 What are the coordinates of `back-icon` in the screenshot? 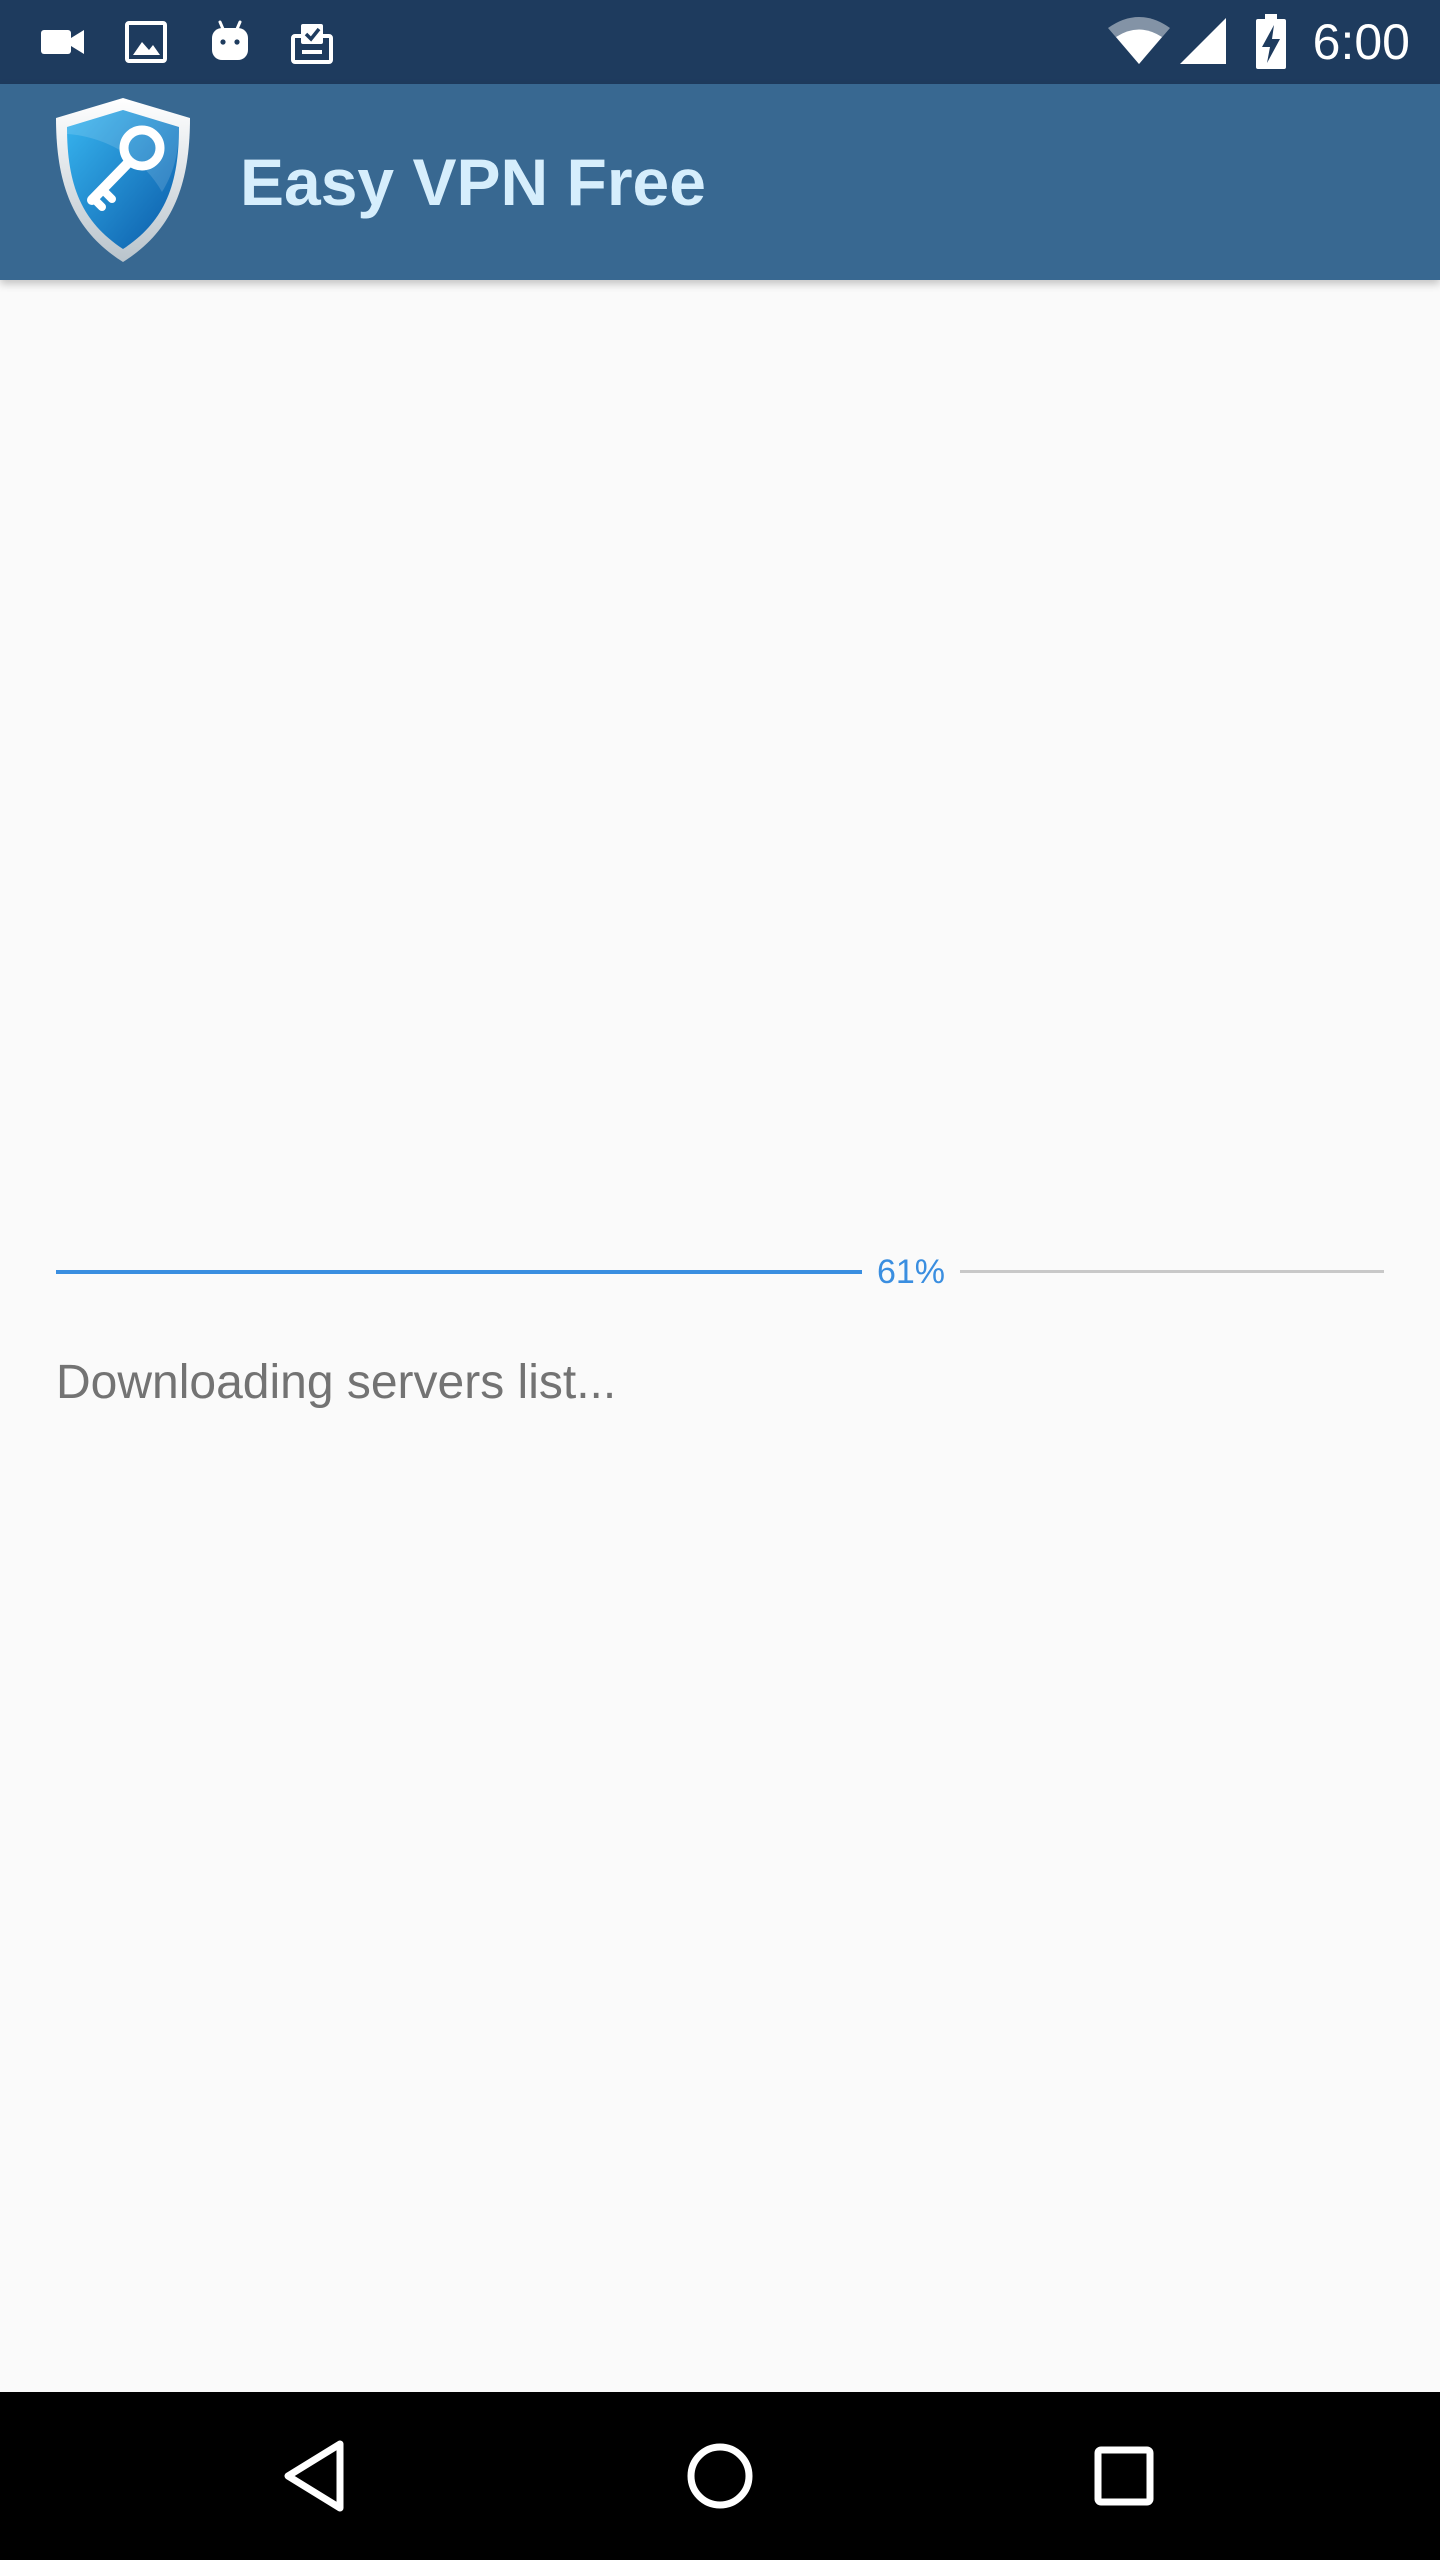 It's located at (314, 2476).